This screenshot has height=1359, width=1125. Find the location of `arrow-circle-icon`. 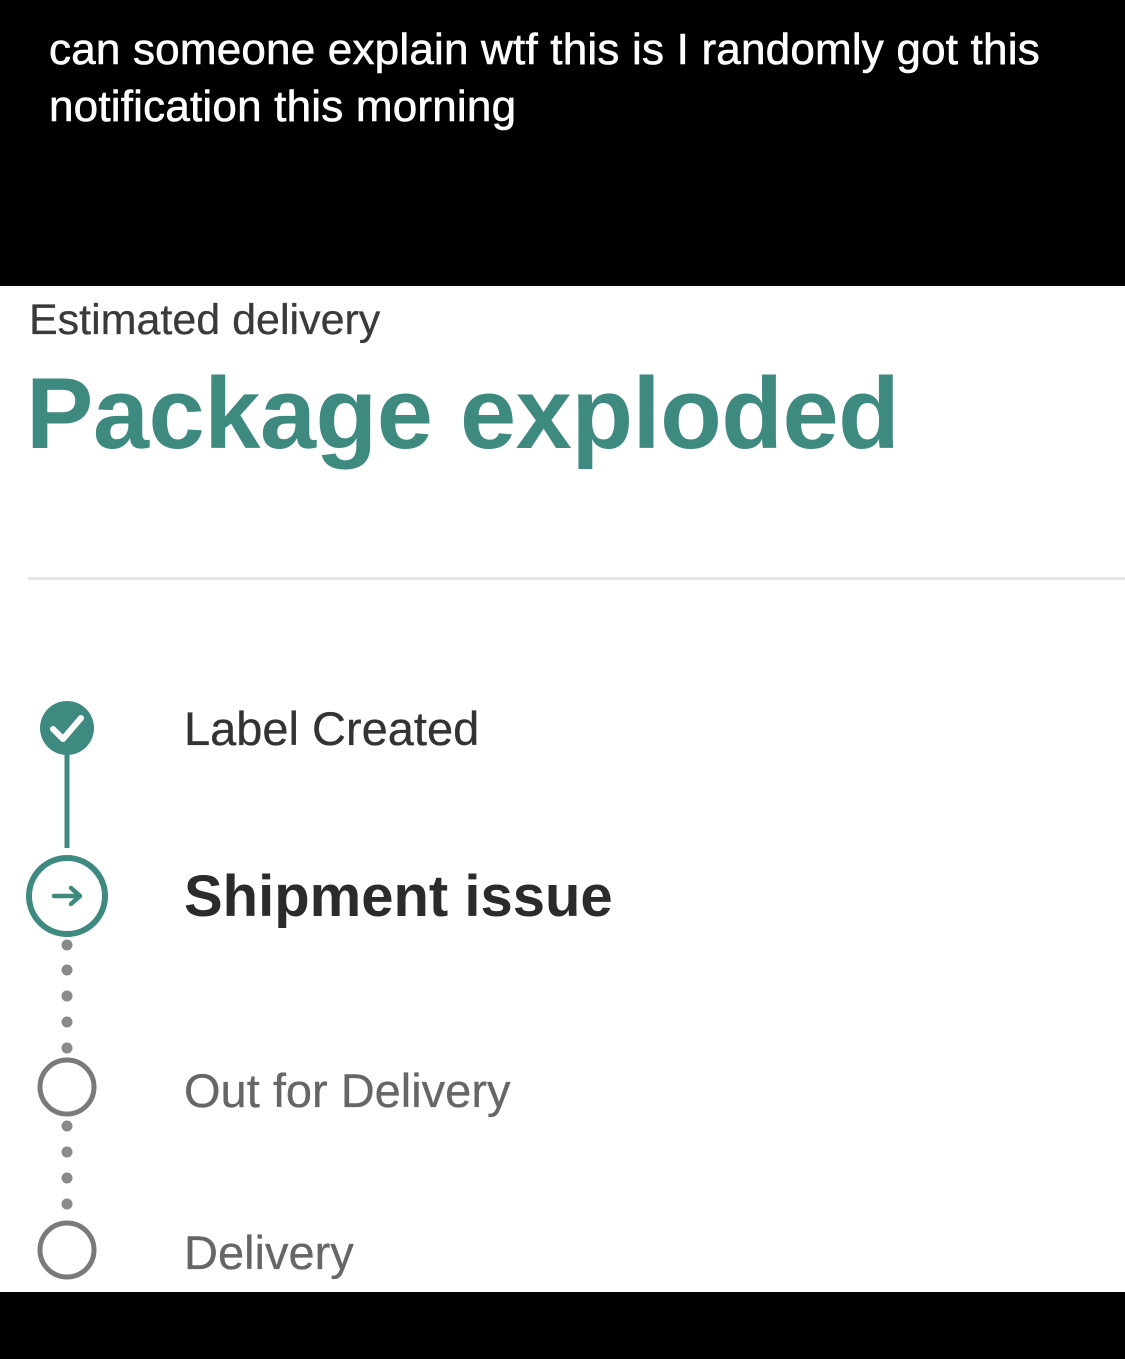

arrow-circle-icon is located at coordinates (67, 896).